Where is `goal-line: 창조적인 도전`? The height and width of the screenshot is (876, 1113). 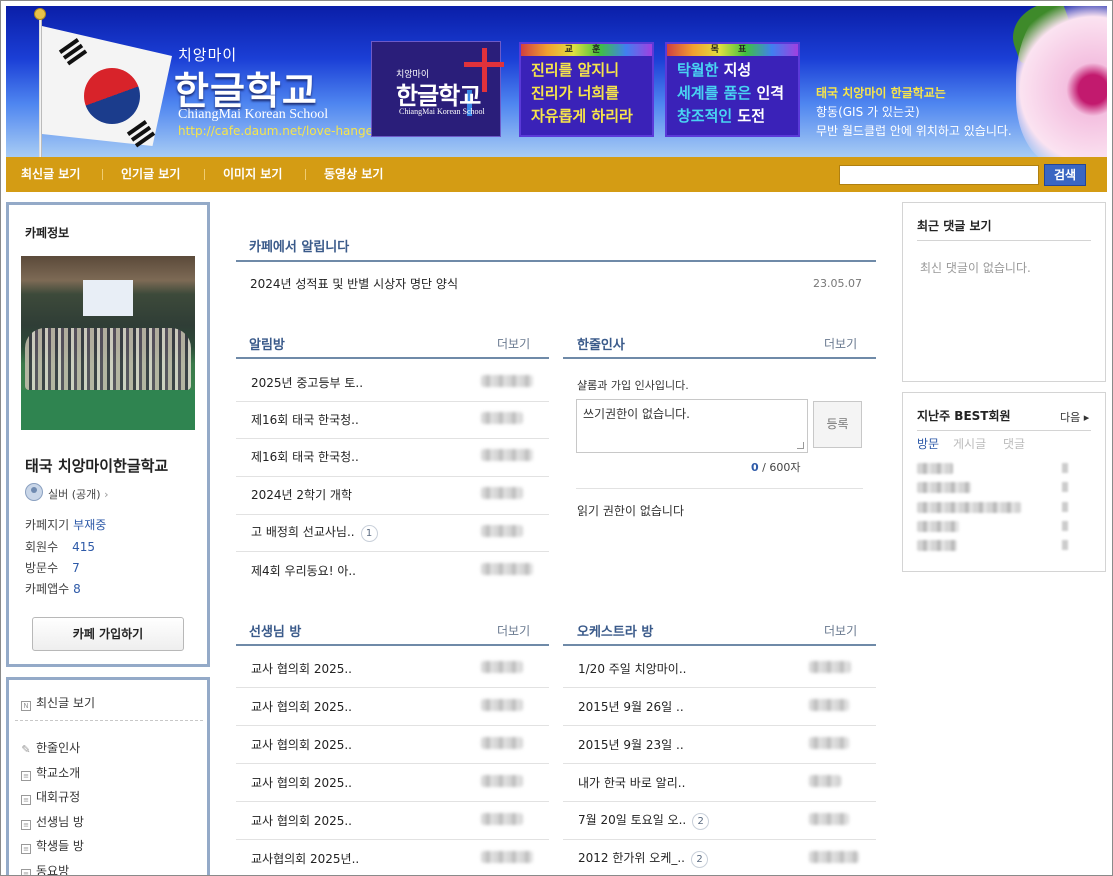
goal-line: 창조적인 도전 is located at coordinates (732, 116).